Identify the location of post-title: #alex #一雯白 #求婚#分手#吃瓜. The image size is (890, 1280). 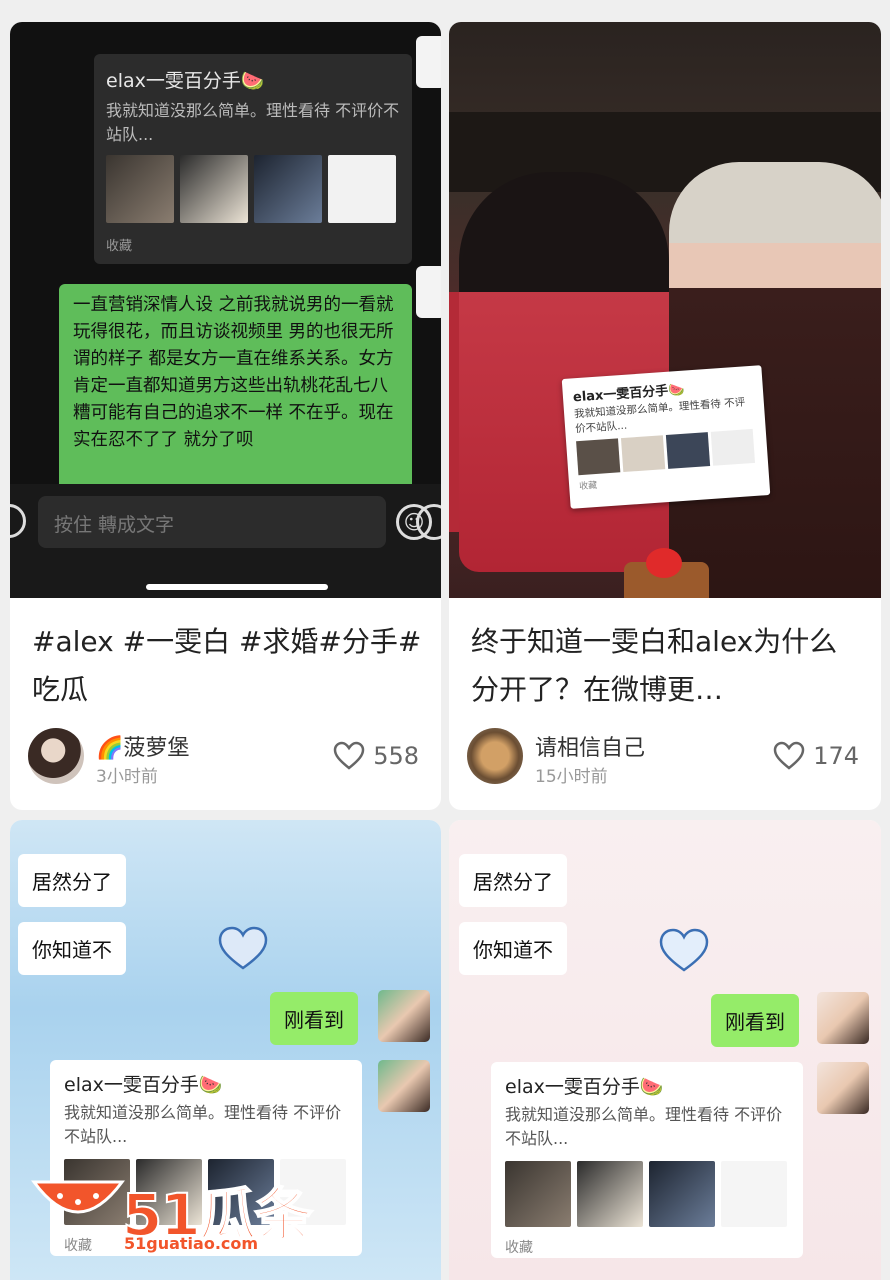
(227, 666).